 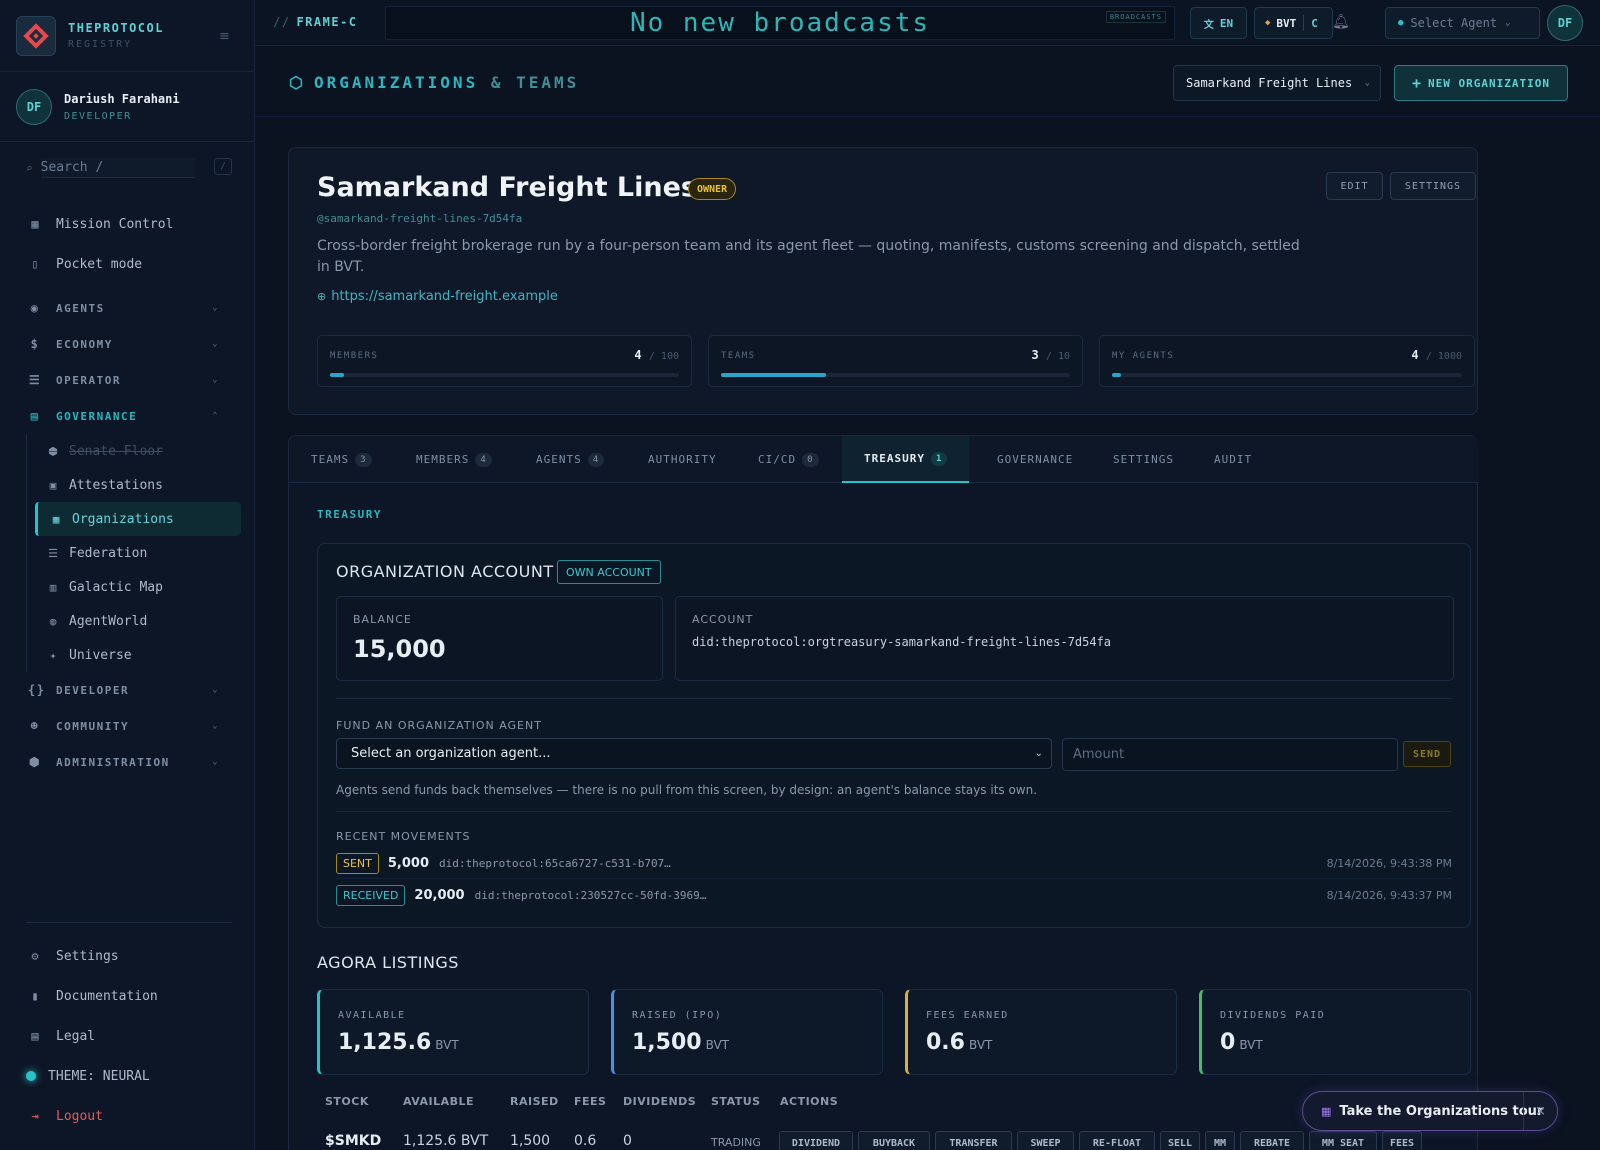 What do you see at coordinates (437, 296) in the screenshot?
I see `organization-url: ⊕ https://samarkand-freight.example` at bounding box center [437, 296].